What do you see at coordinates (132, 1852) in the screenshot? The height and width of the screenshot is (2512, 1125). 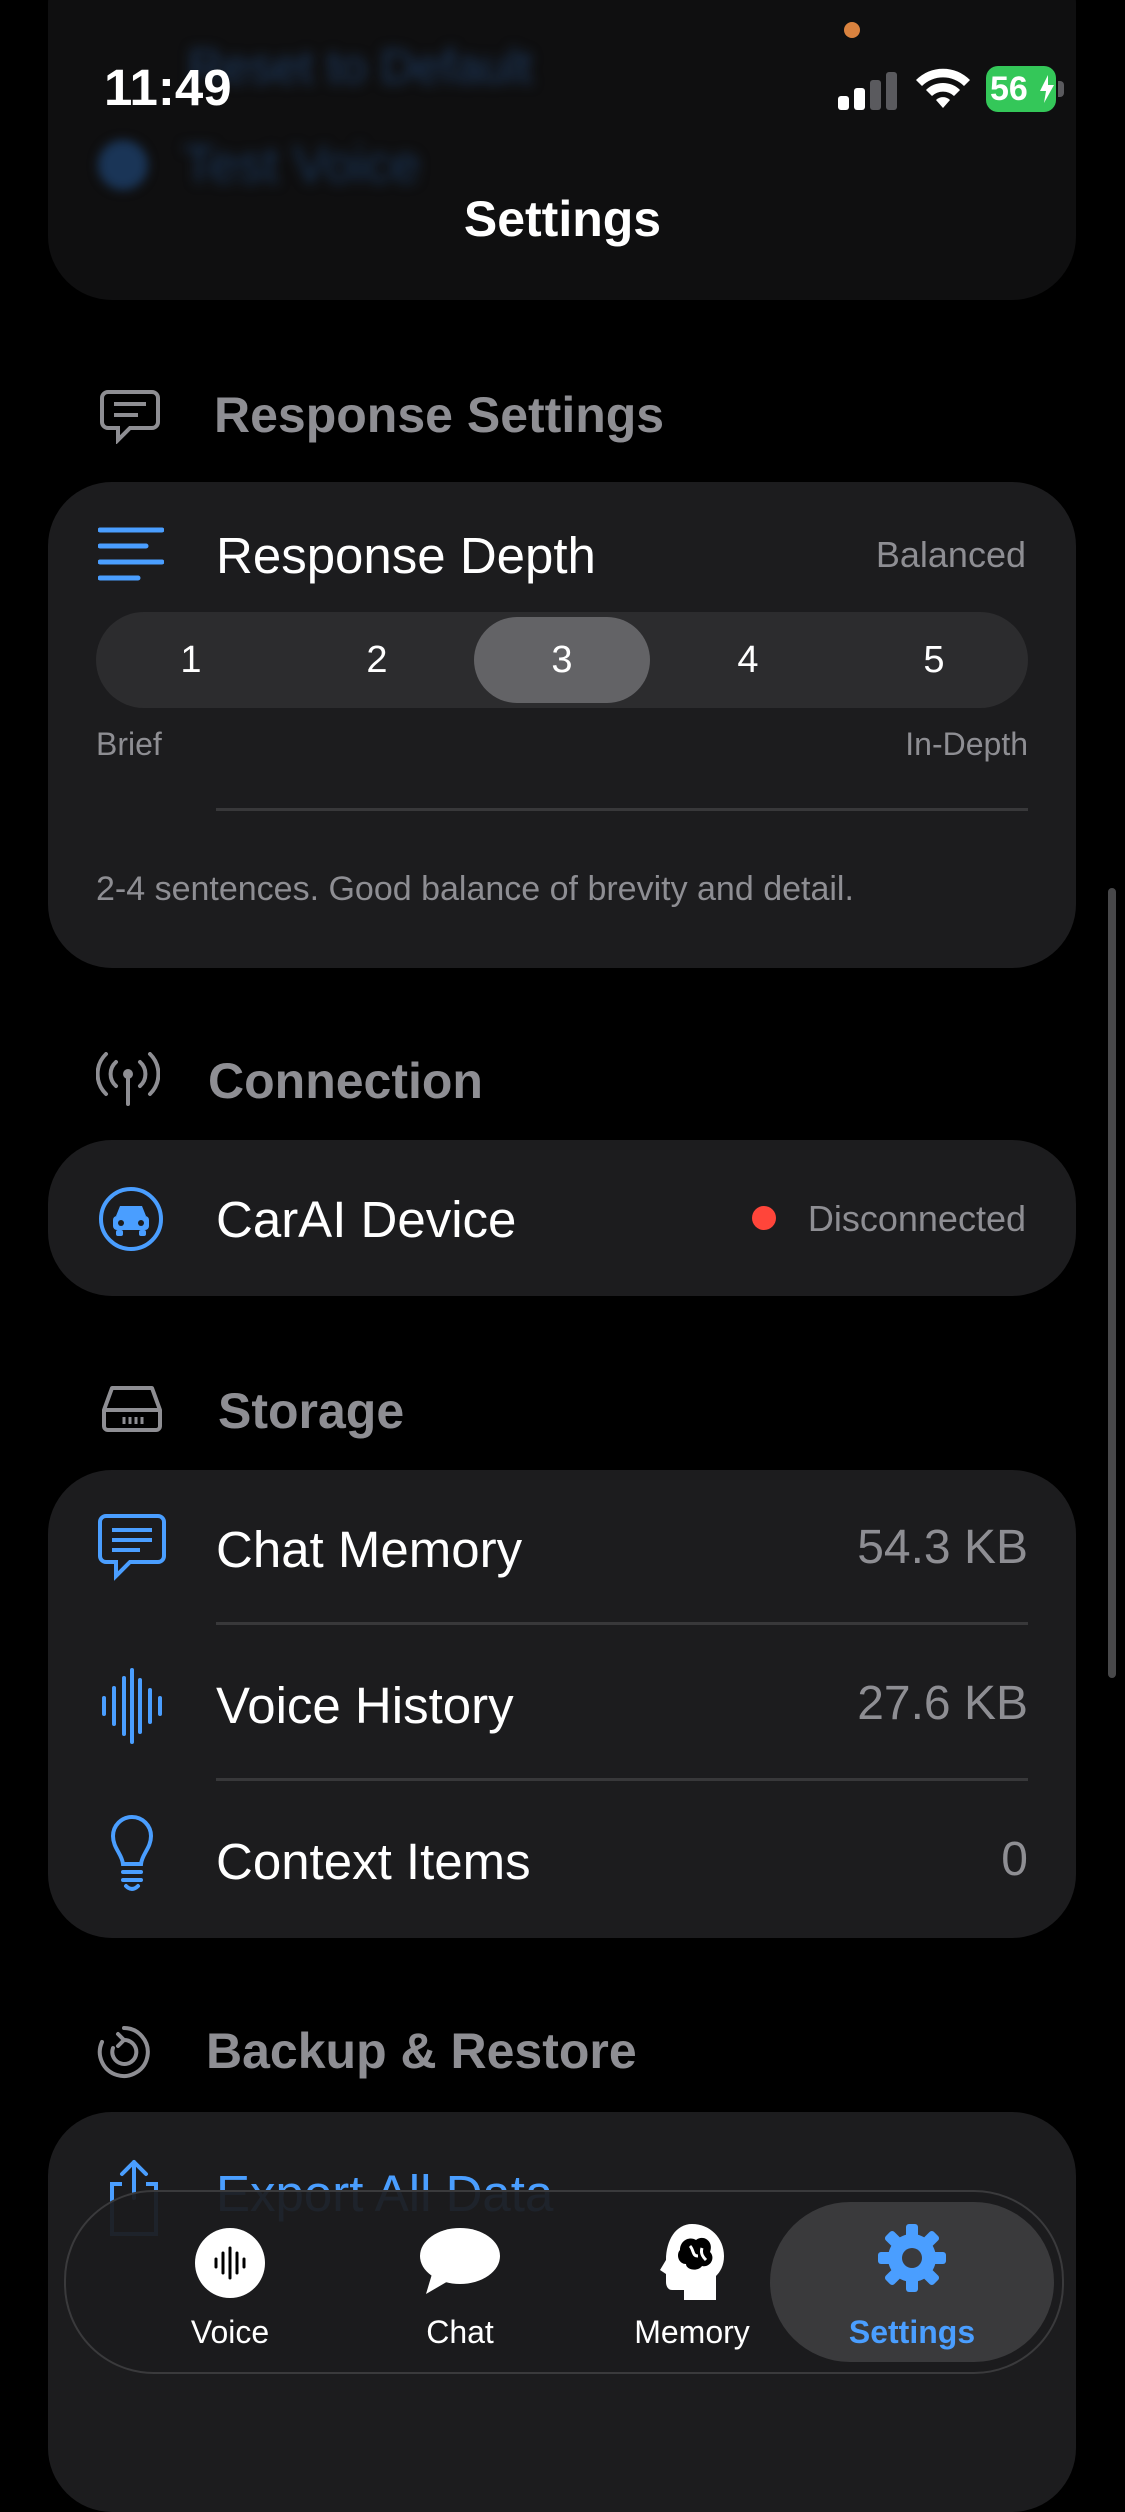 I see `lightbulb-icon` at bounding box center [132, 1852].